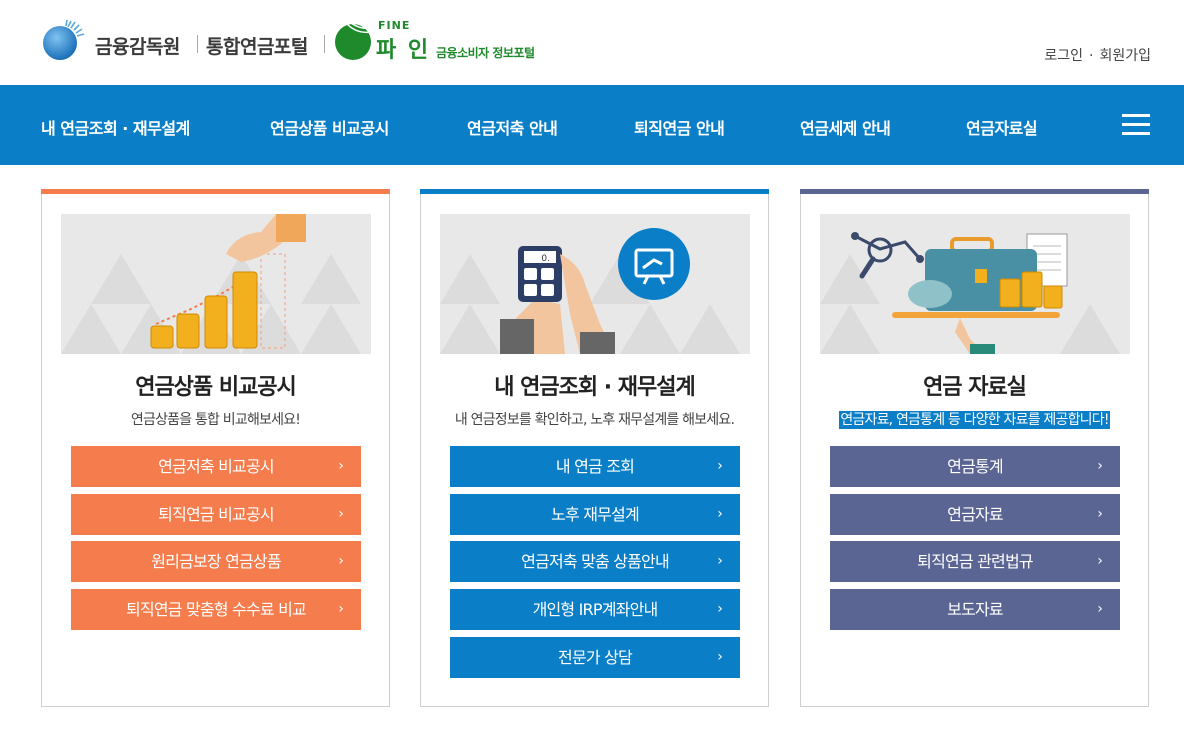 This screenshot has width=1184, height=735. I want to click on button-label: 원리금보장 연금상품, so click(216, 561).